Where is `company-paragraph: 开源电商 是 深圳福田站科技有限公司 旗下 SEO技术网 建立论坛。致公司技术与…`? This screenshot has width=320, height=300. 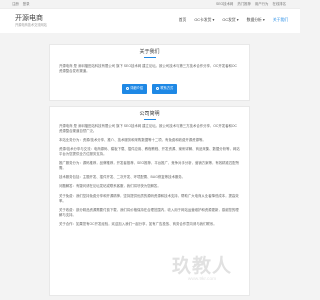 company-paragraph: 开源电商 是 深圳福田站科技有限公司 旗下 SEO技术网 建立论坛。致公司技术与… is located at coordinates (148, 128).